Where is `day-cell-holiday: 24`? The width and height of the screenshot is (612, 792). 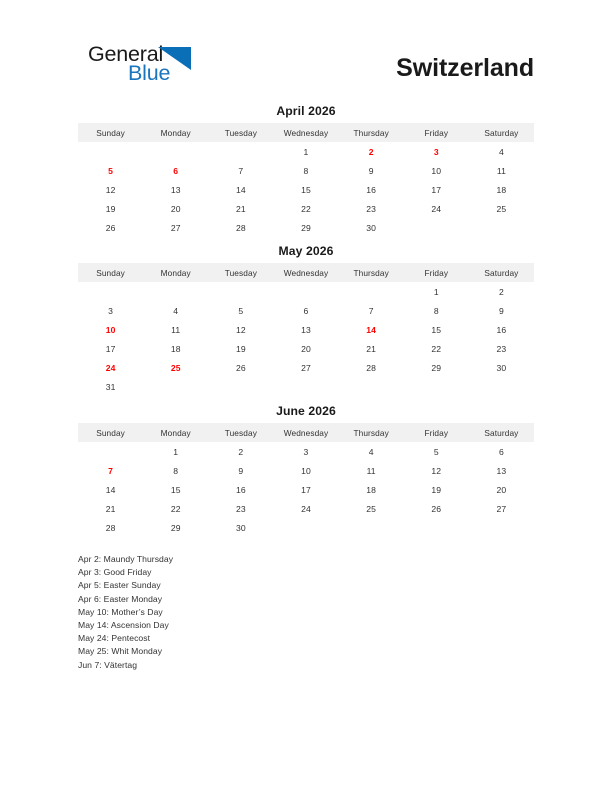
day-cell-holiday: 24 is located at coordinates (110, 368).